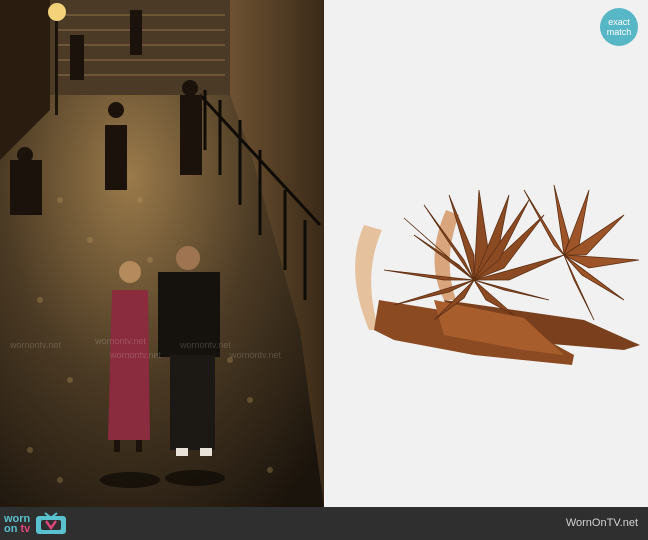 The width and height of the screenshot is (648, 540). I want to click on site-logo: worn on tv, so click(36, 524).